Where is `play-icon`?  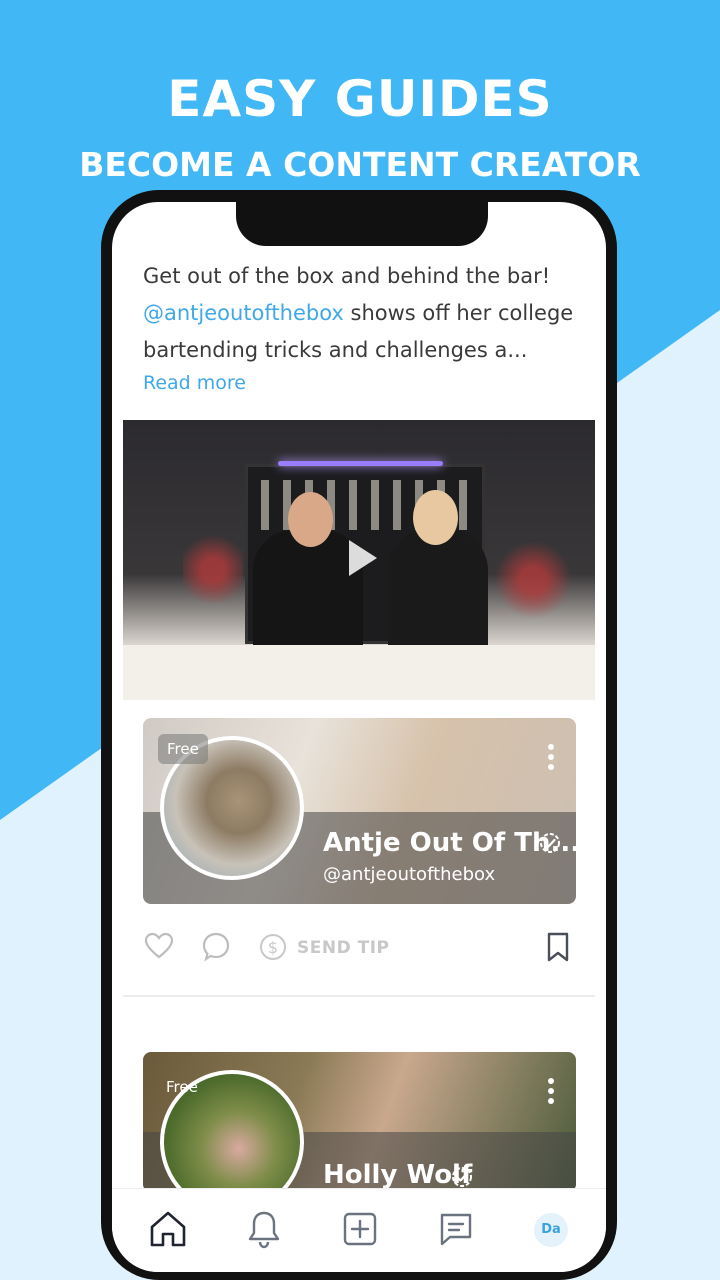
play-icon is located at coordinates (363, 558).